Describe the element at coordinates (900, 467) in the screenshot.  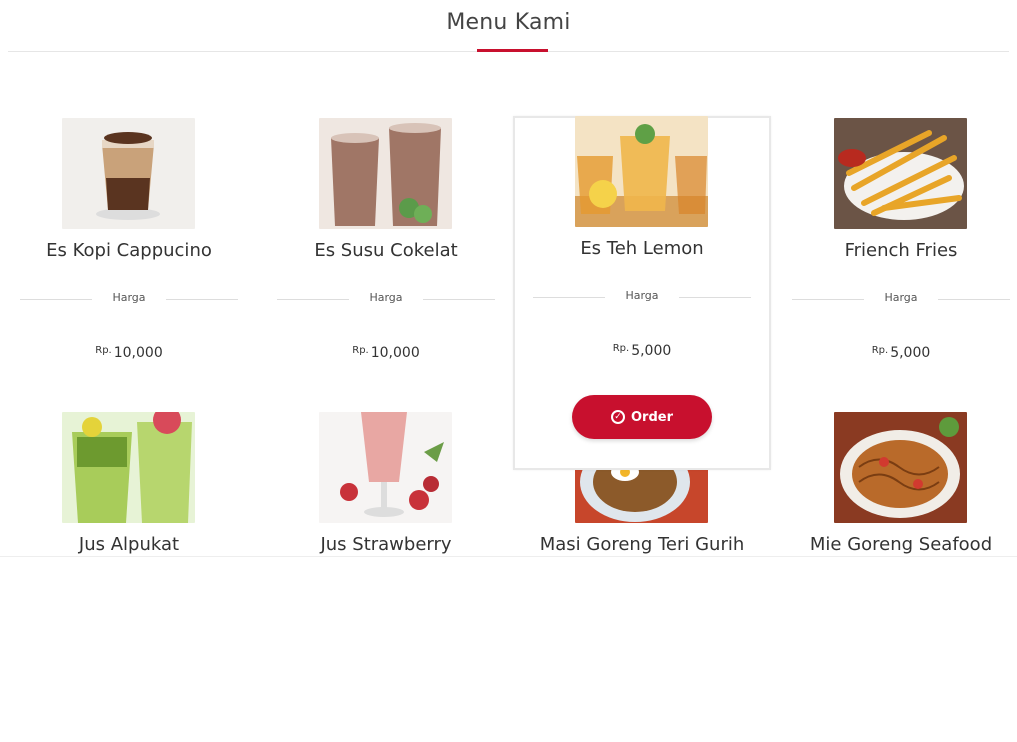
I see `fried-noodles-image` at that location.